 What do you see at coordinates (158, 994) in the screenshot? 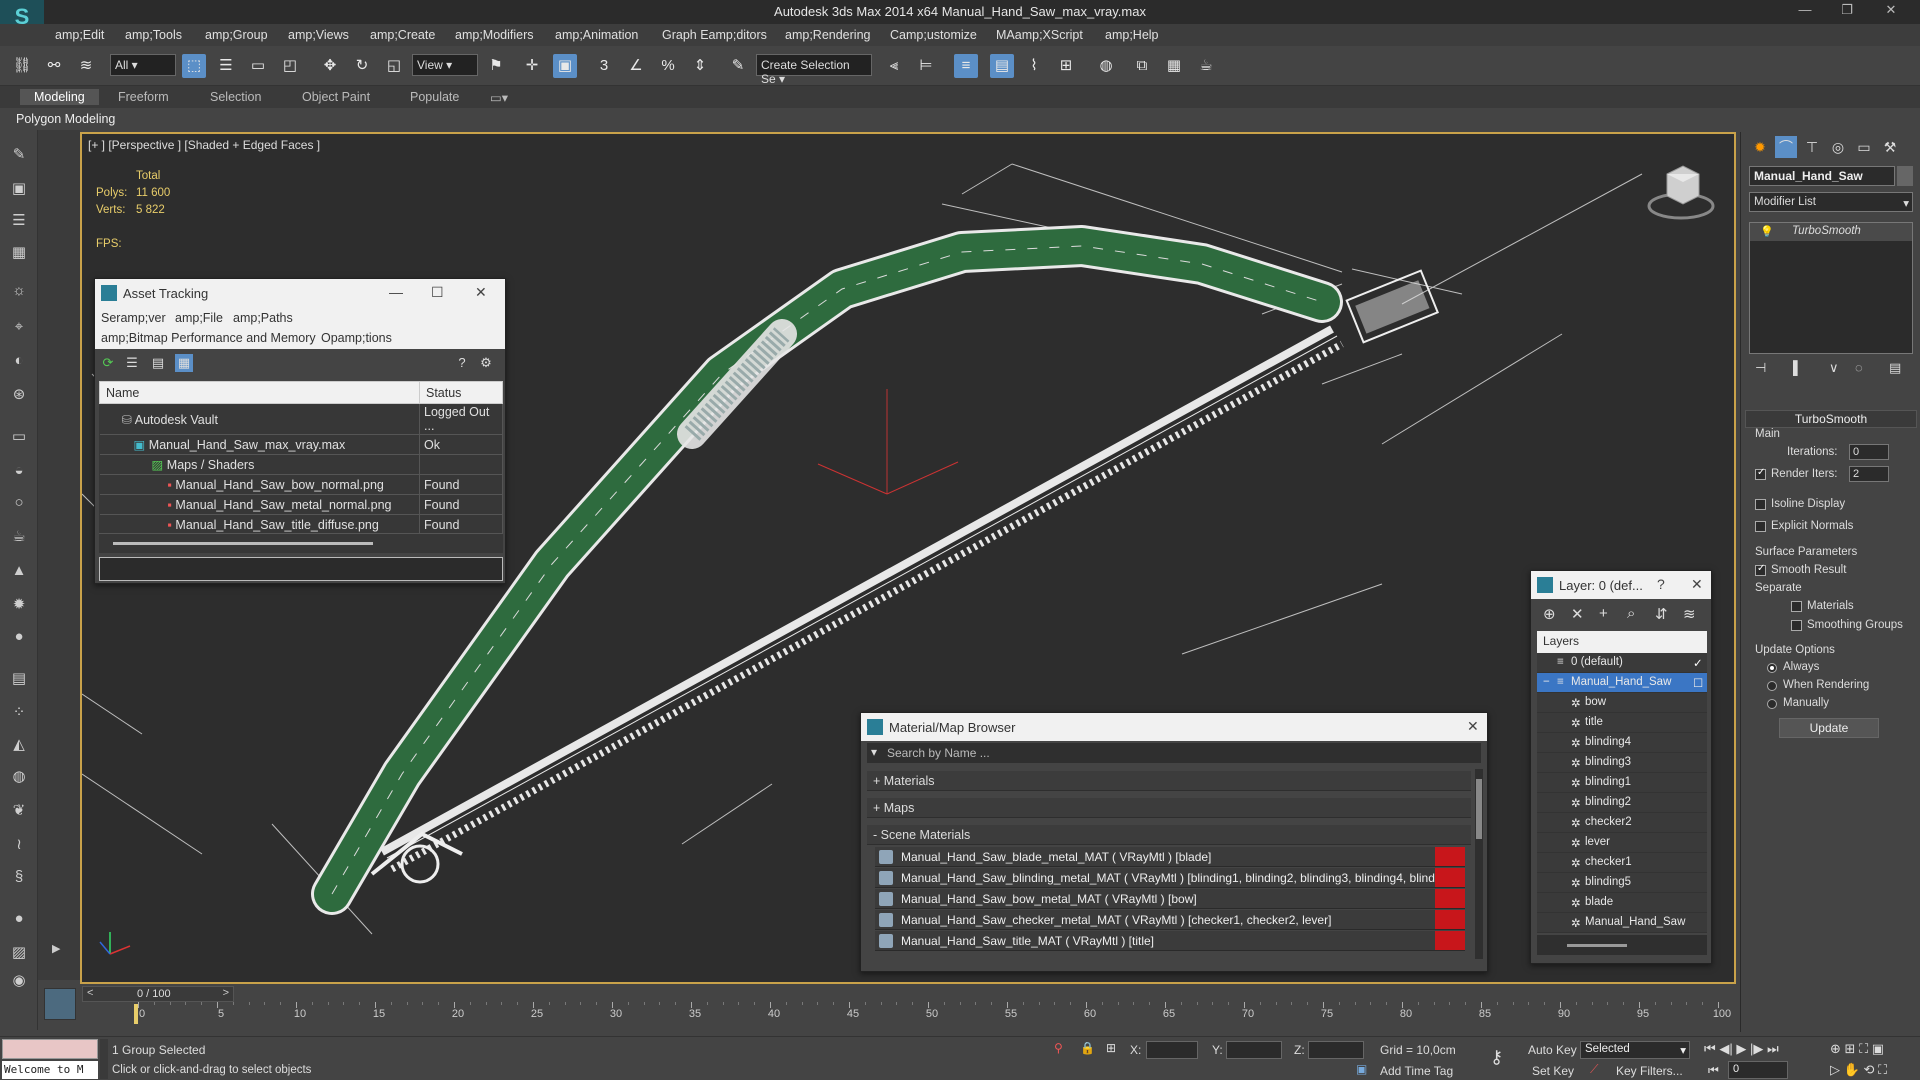
I see `time-slider: < 0 / 100 >` at bounding box center [158, 994].